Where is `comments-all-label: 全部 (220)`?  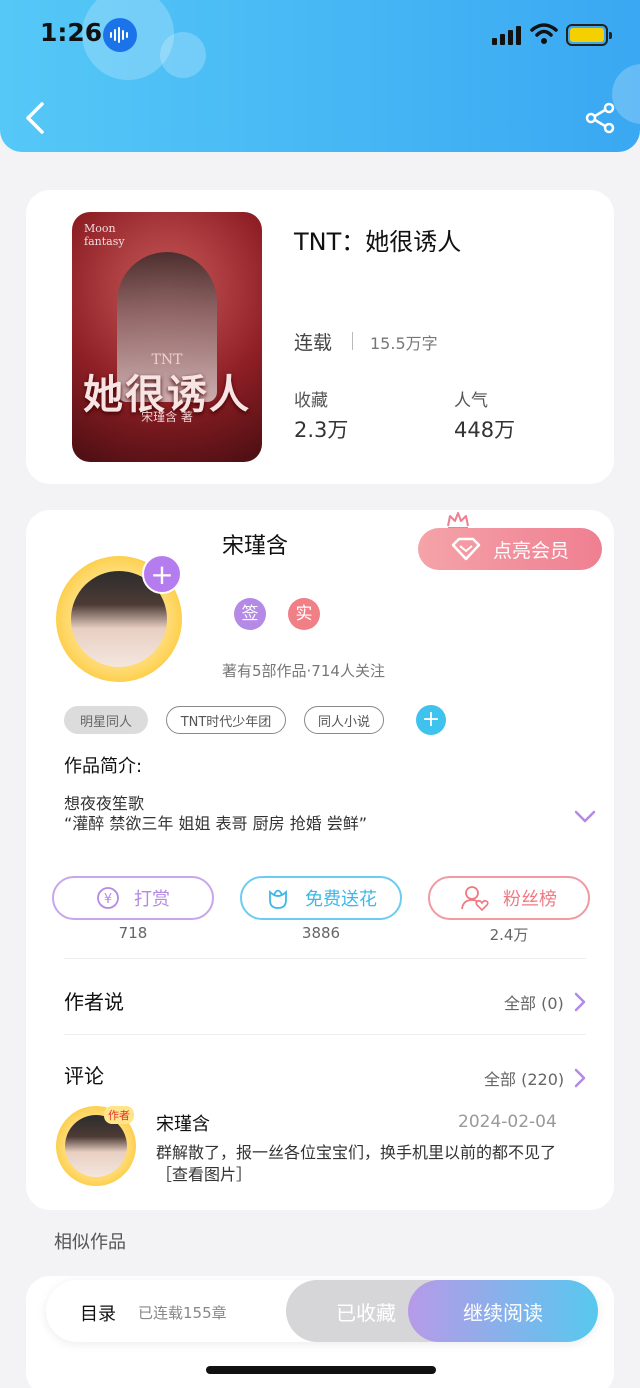 comments-all-label: 全部 (220) is located at coordinates (524, 1079).